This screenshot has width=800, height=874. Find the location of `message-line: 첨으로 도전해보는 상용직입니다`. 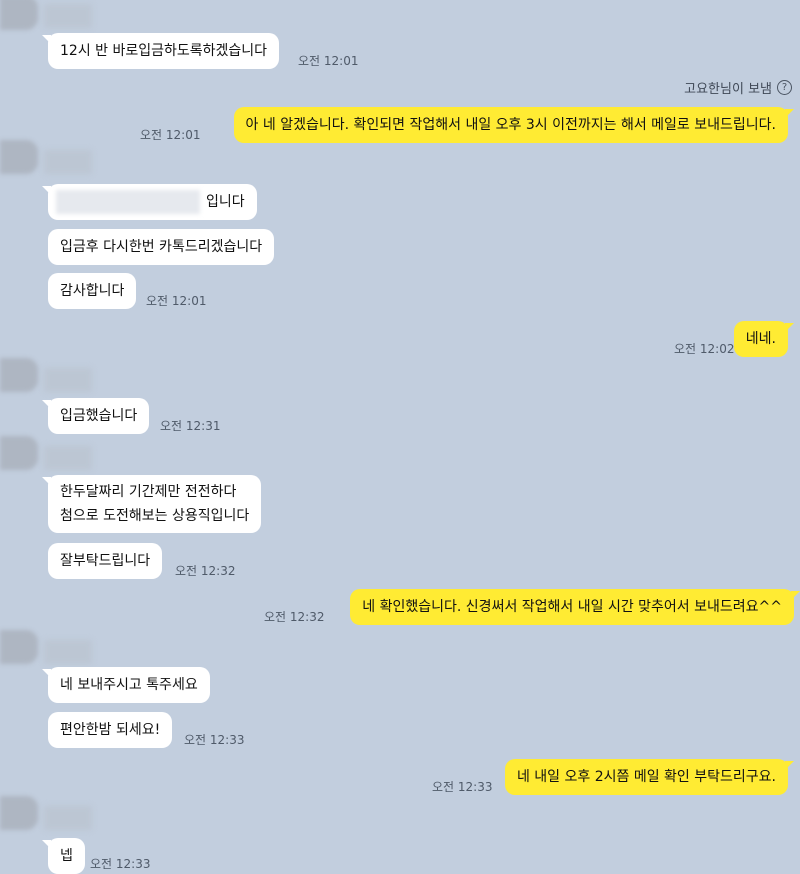

message-line: 첨으로 도전해보는 상용직입니다 is located at coordinates (155, 516).